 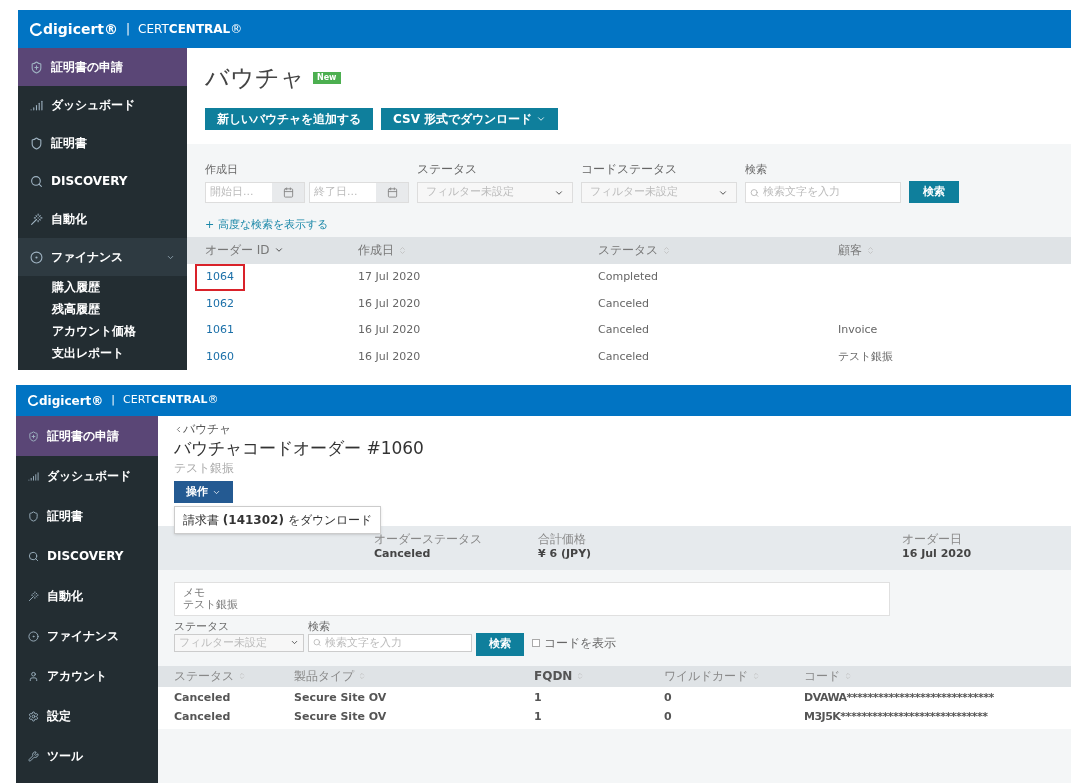 What do you see at coordinates (202, 429) in the screenshot?
I see `breadcrumb-link: バウチャ` at bounding box center [202, 429].